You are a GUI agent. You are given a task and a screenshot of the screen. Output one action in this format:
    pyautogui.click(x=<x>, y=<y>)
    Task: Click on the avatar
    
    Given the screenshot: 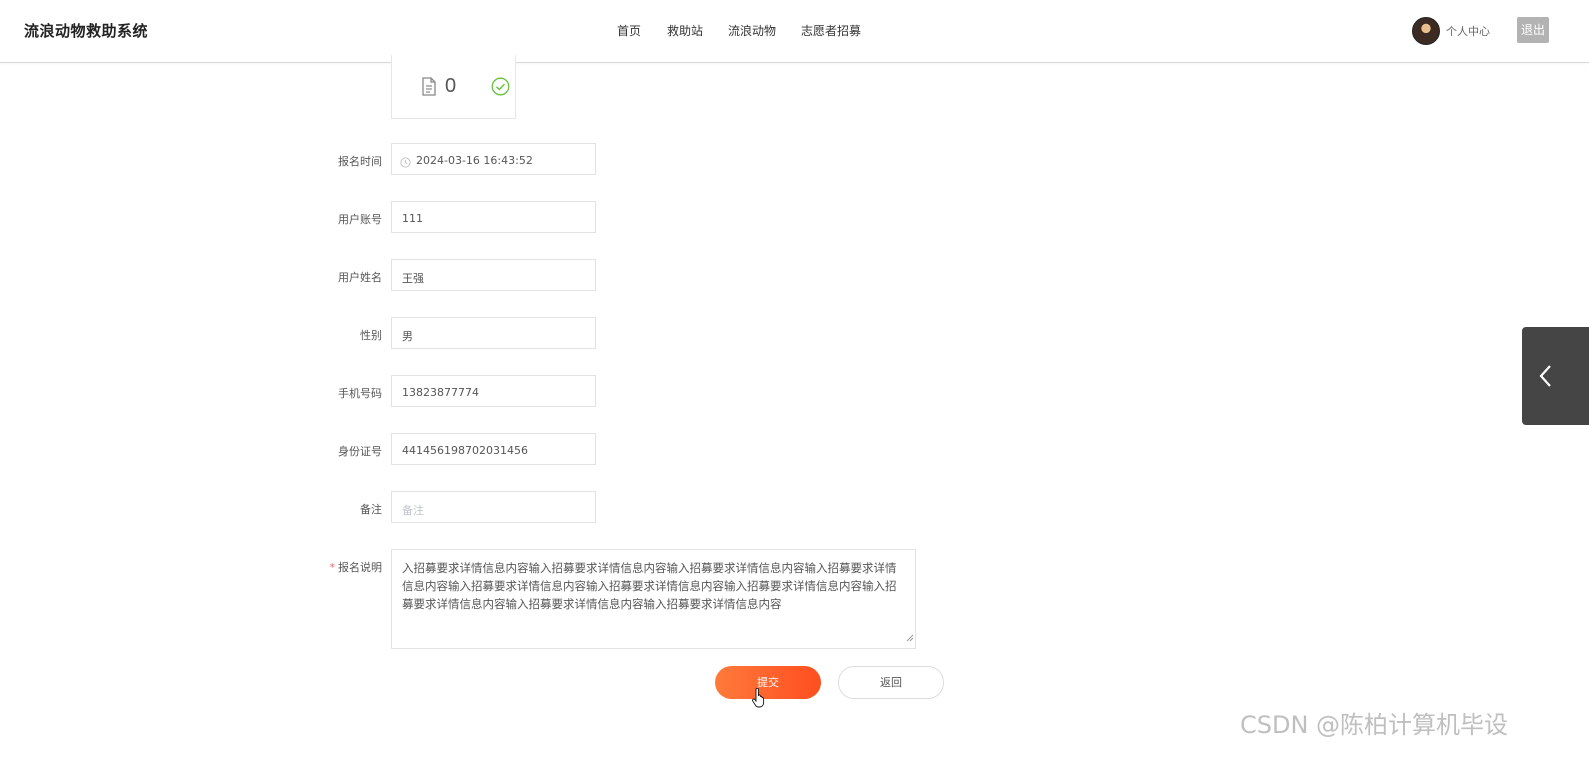 What is the action you would take?
    pyautogui.click(x=1426, y=31)
    